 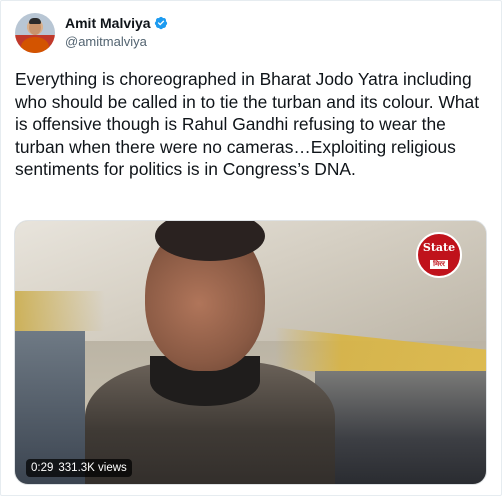 I want to click on author-names: Amit Malviya @amitmalviya, so click(x=116, y=32).